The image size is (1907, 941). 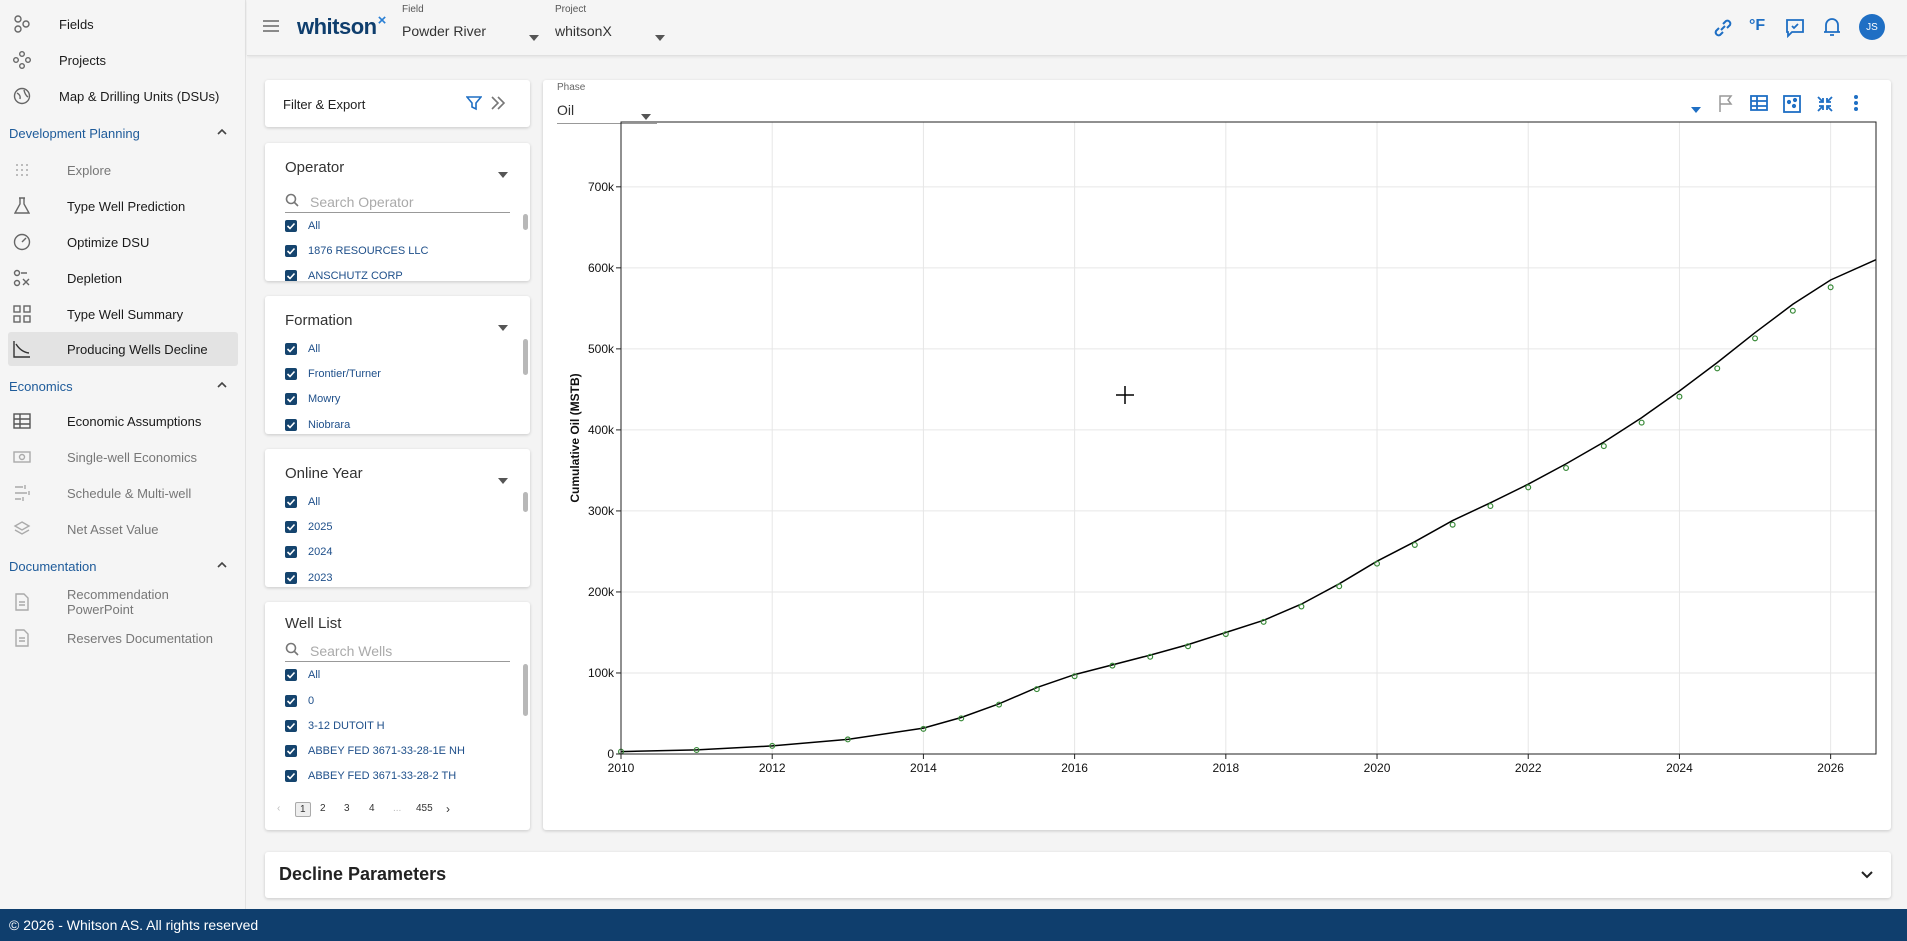 I want to click on sidebar-item-net-asset-value: Net Asset Value, so click(x=123, y=529).